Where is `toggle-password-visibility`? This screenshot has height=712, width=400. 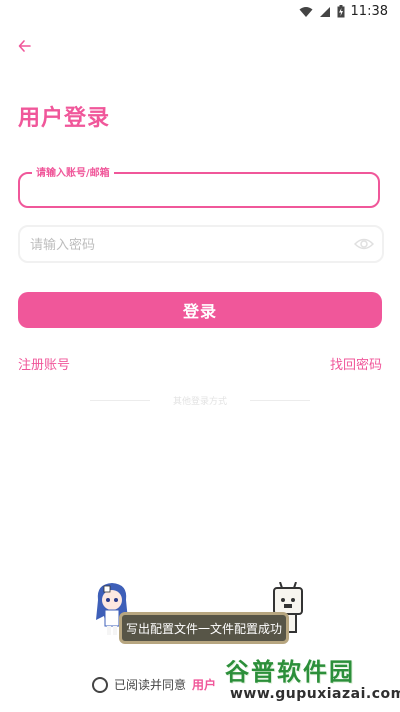
toggle-password-visibility is located at coordinates (364, 244).